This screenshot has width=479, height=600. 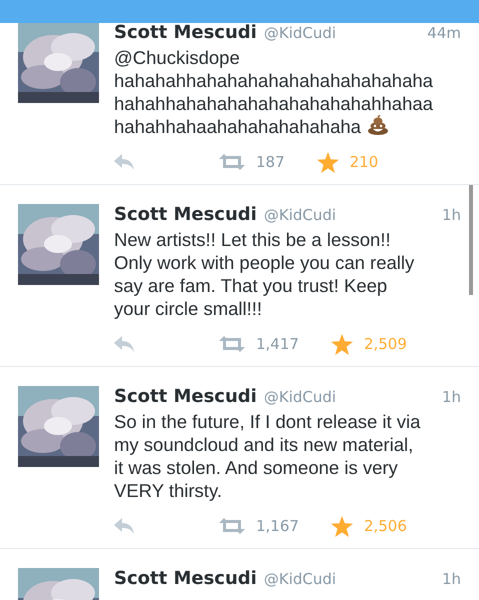 I want to click on favorite-count: 2,509, so click(x=385, y=344).